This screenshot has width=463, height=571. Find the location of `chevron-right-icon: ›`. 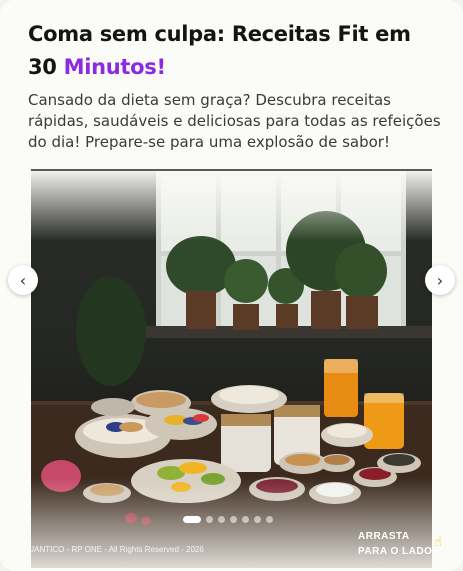

chevron-right-icon: › is located at coordinates (440, 280).